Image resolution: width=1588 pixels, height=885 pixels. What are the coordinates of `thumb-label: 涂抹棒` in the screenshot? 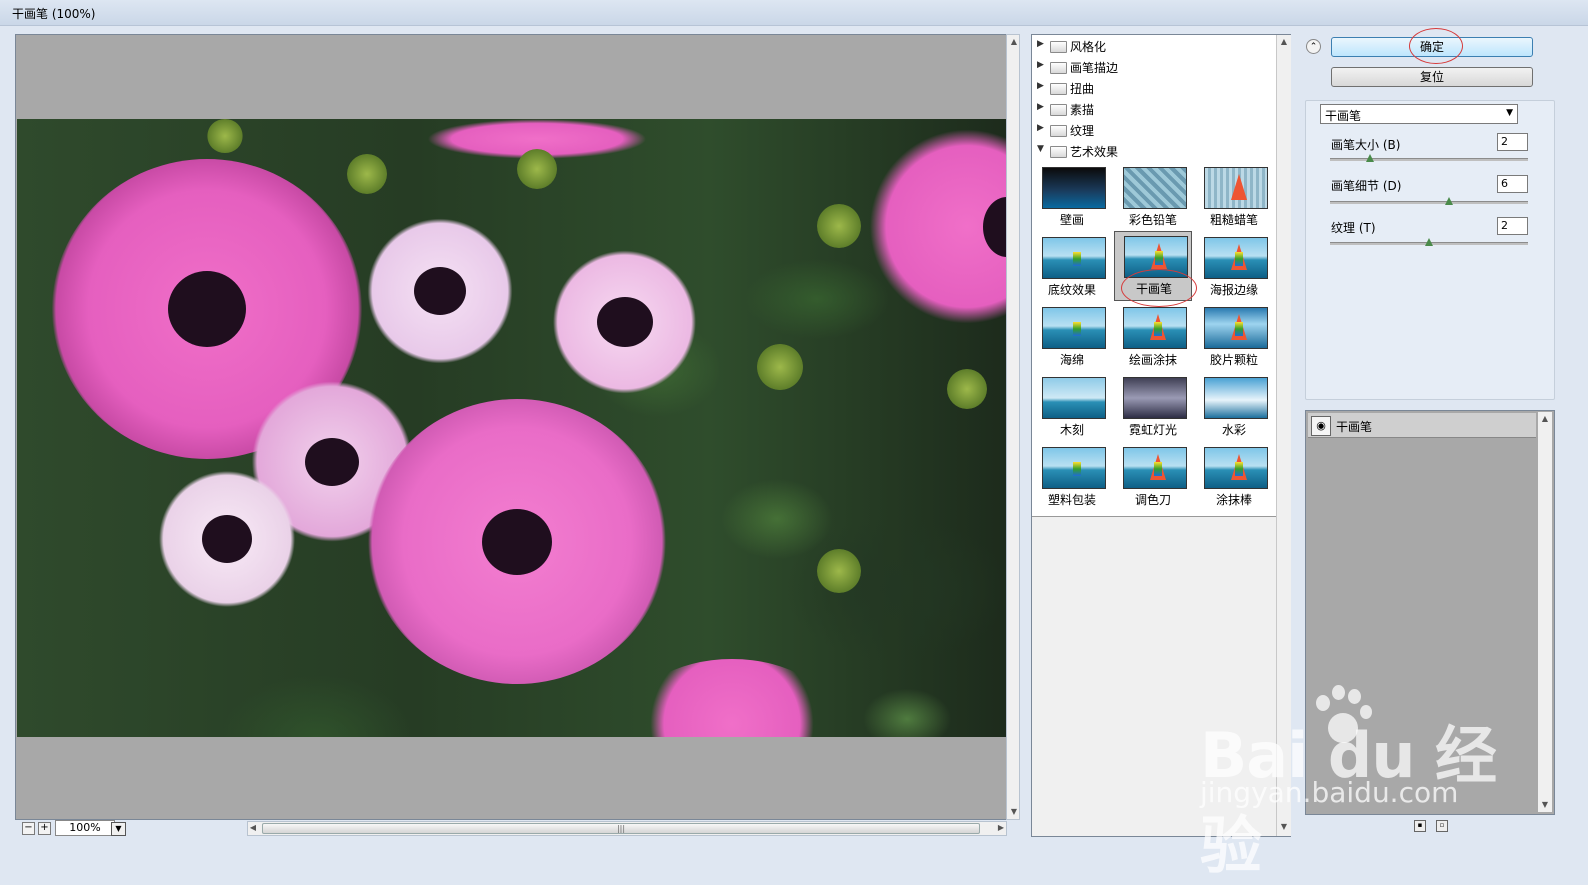 It's located at (1233, 500).